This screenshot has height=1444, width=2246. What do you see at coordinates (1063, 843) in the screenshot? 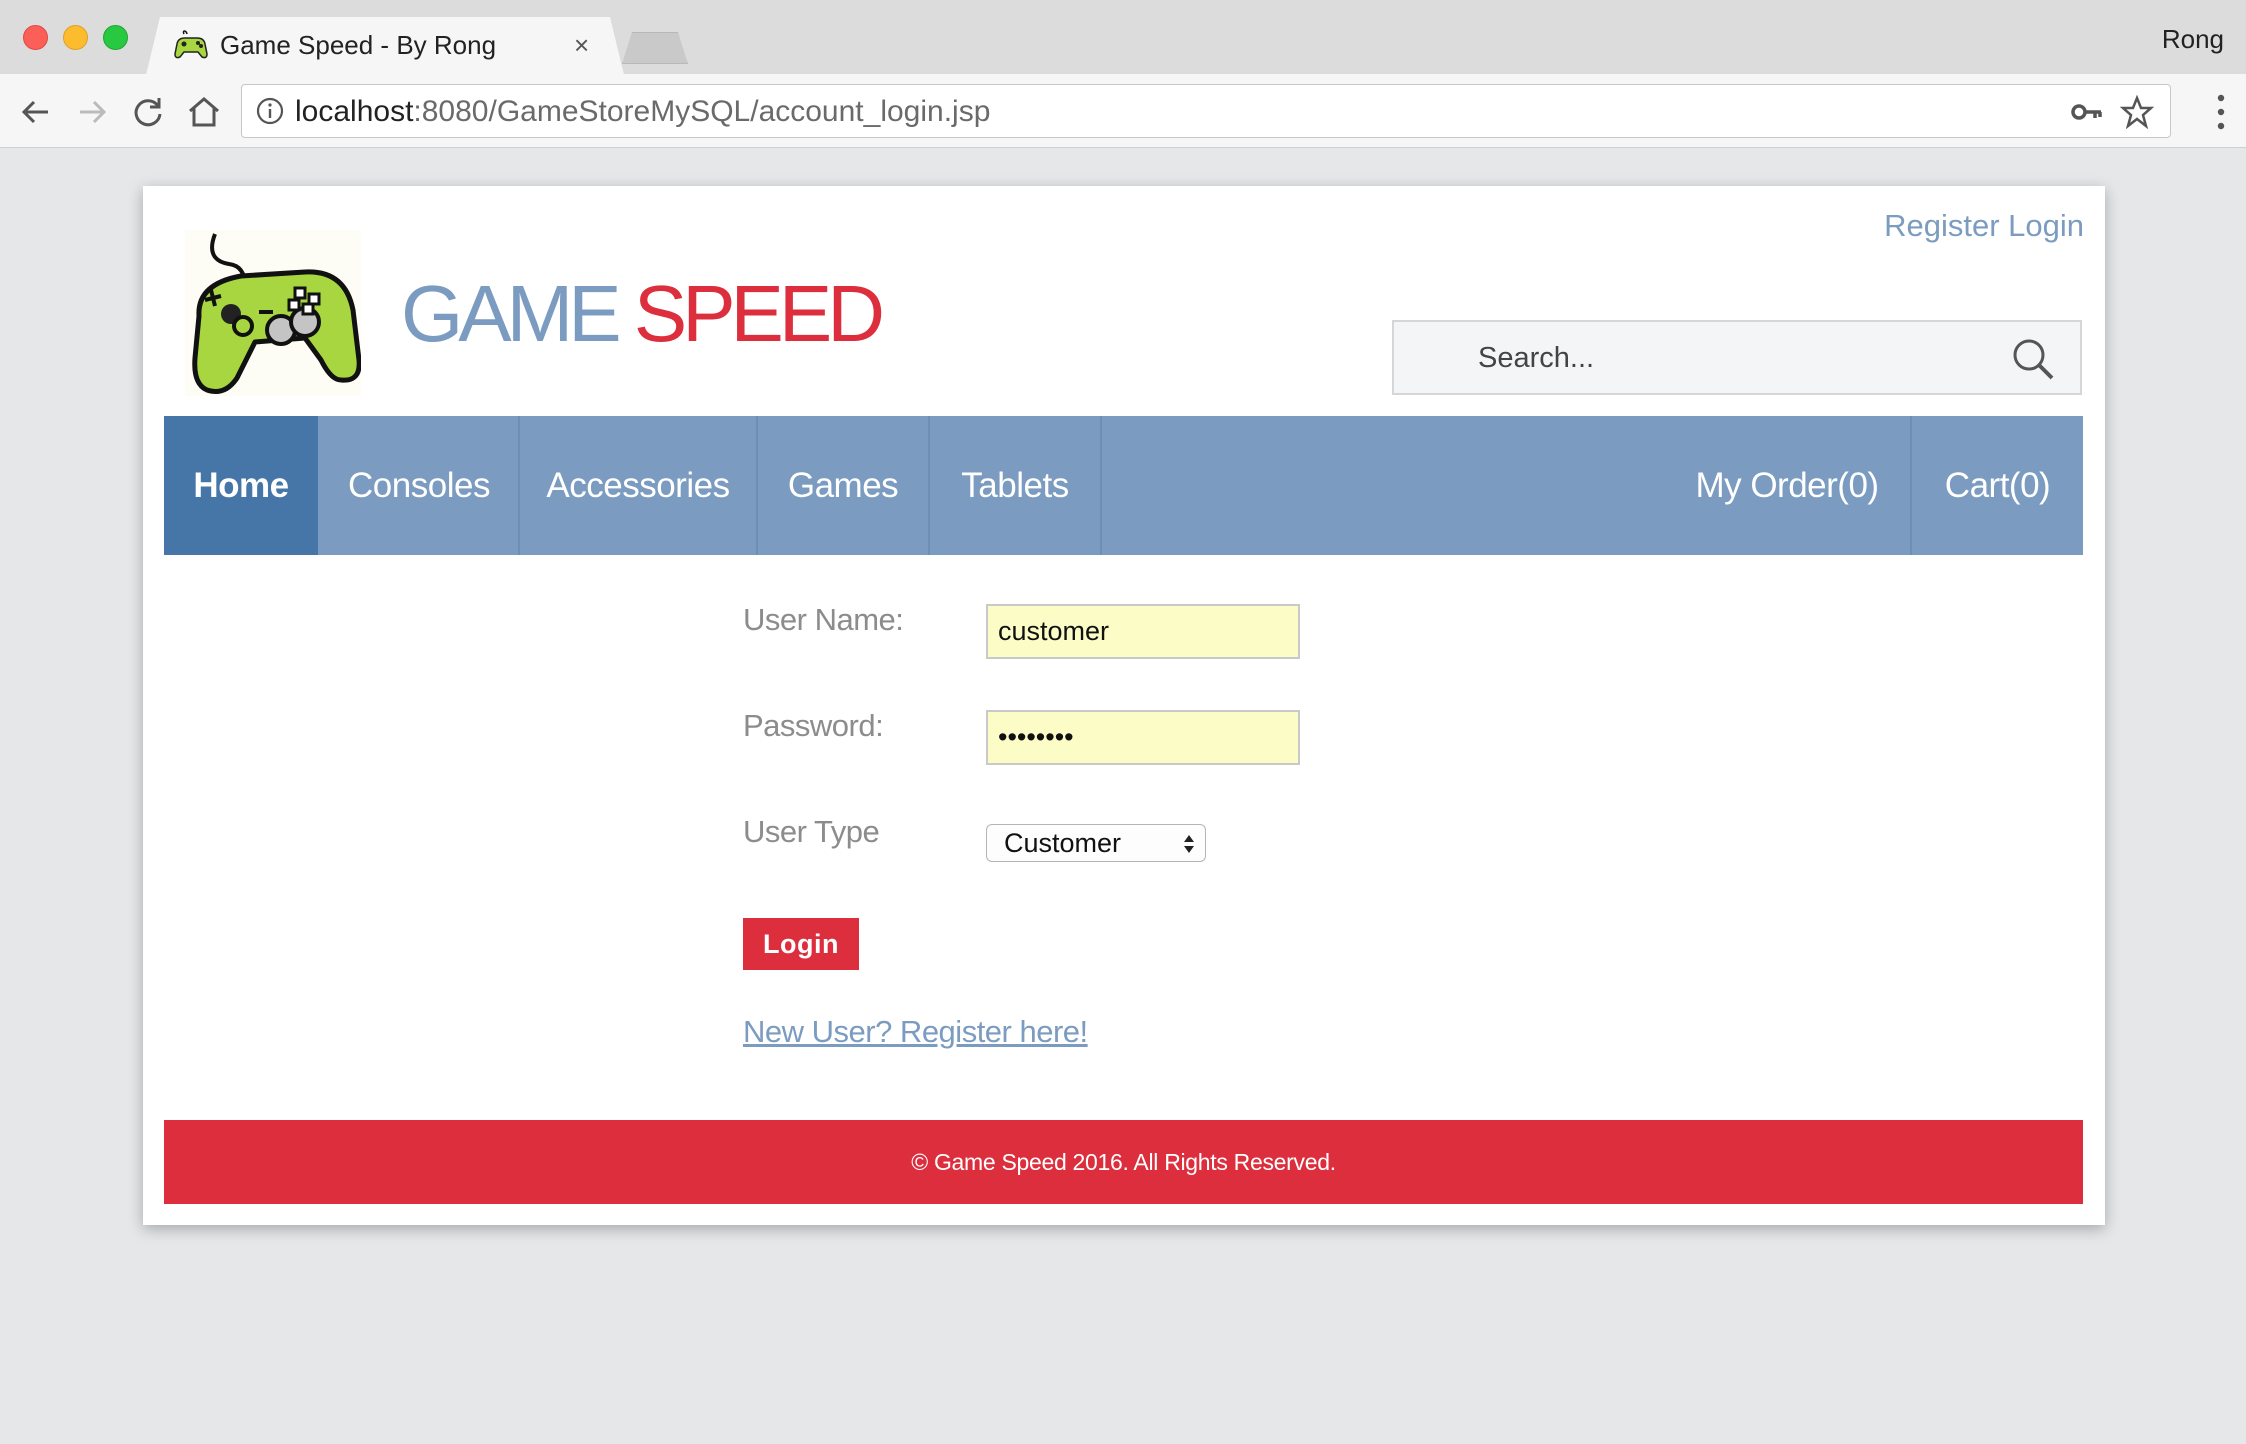
I see `user-type-value: Customer` at bounding box center [1063, 843].